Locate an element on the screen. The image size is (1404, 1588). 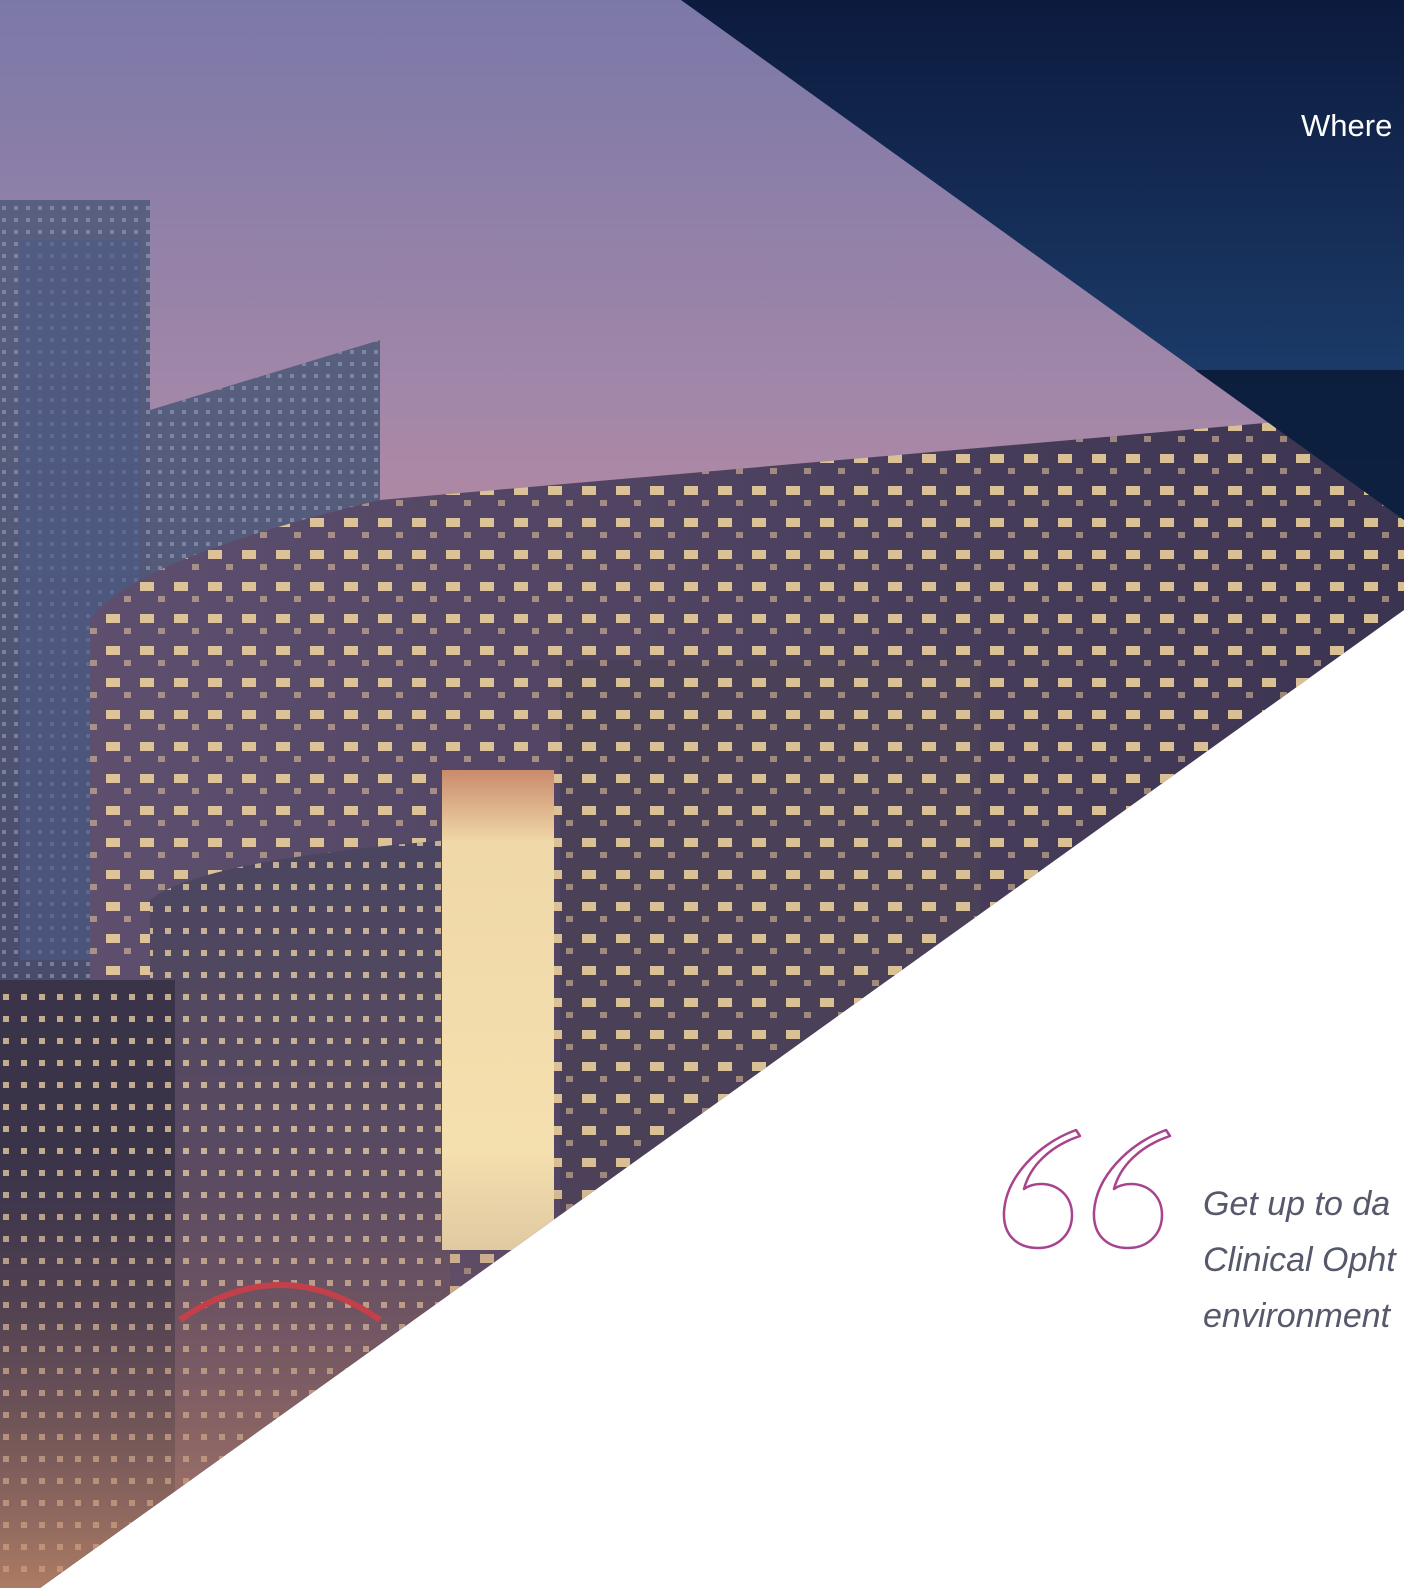
quote-line: Clinical Opht is located at coordinates (1299, 1260).